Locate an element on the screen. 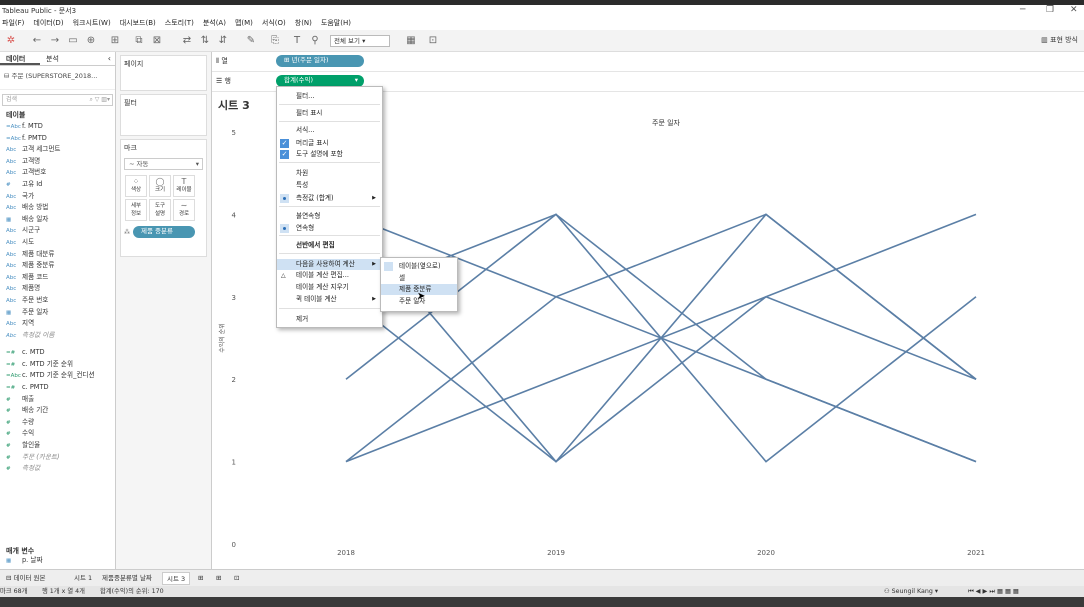 The image size is (1084, 607). new-worksheet-icon: ⊞ is located at coordinates (115, 41).